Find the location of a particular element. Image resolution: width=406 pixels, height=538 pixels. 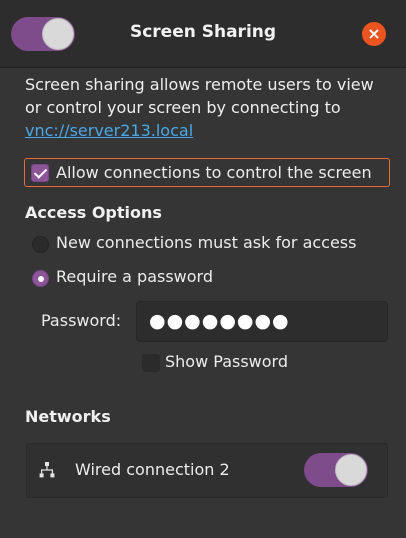

networks-heading: Networks is located at coordinates (68, 416).